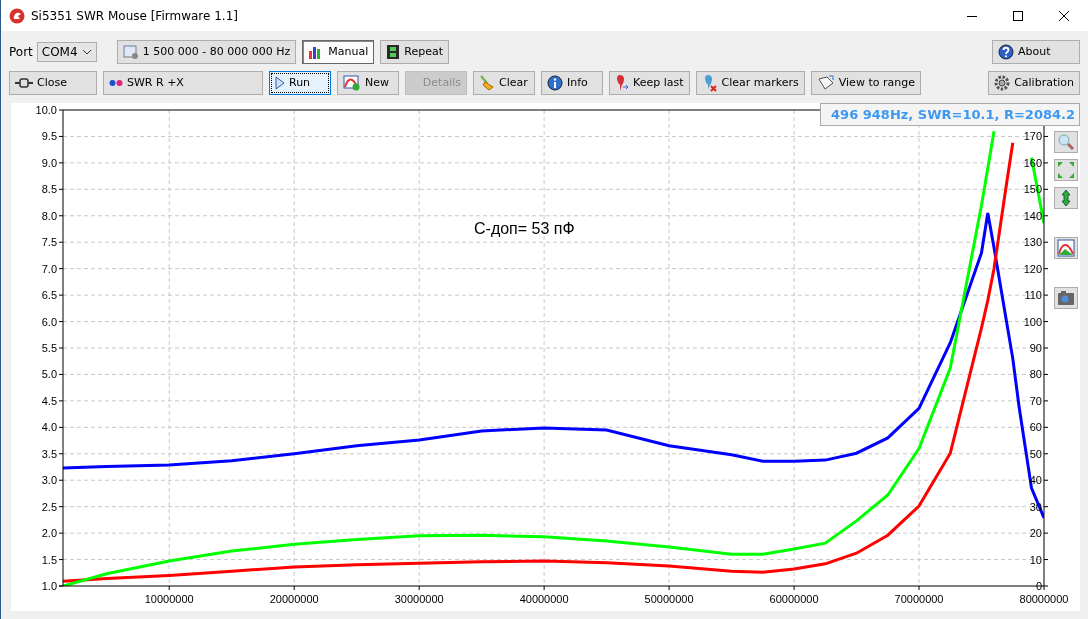 The height and width of the screenshot is (619, 1088). Describe the element at coordinates (49, 268) in the screenshot. I see `axis-tick-label: 7.0` at that location.